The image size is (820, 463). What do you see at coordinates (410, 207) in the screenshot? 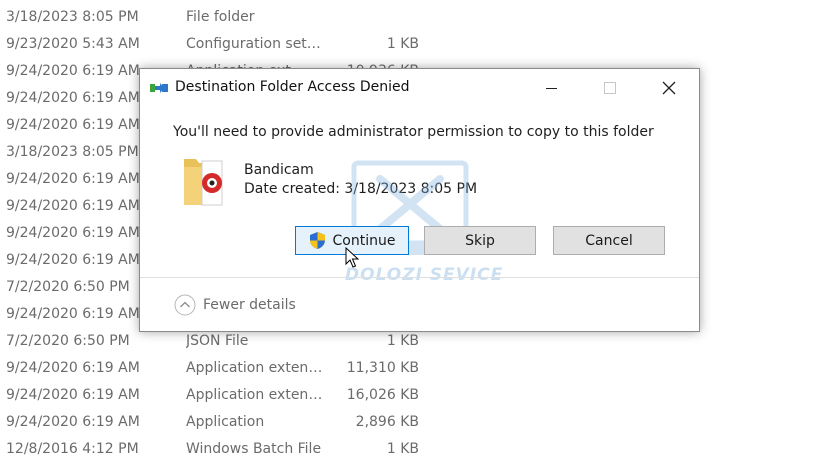
I see `watermark-logo` at bounding box center [410, 207].